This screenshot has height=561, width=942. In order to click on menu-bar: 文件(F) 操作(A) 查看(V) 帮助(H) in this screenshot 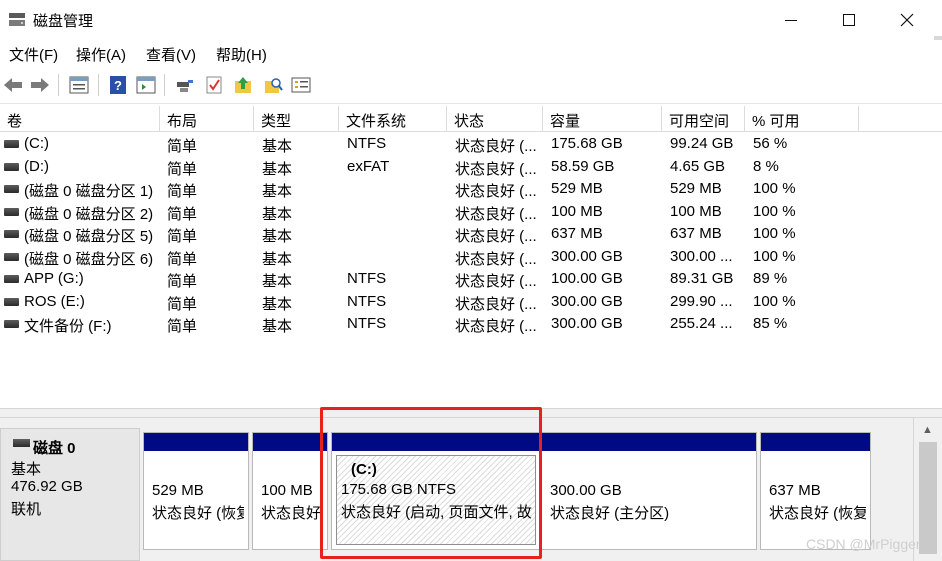, I will do `click(471, 53)`.